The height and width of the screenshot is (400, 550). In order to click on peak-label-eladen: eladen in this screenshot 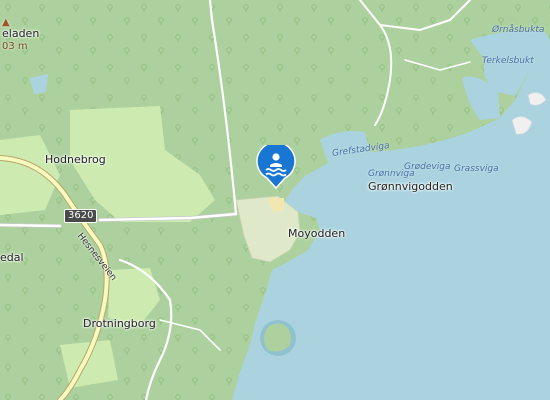, I will do `click(21, 33)`.